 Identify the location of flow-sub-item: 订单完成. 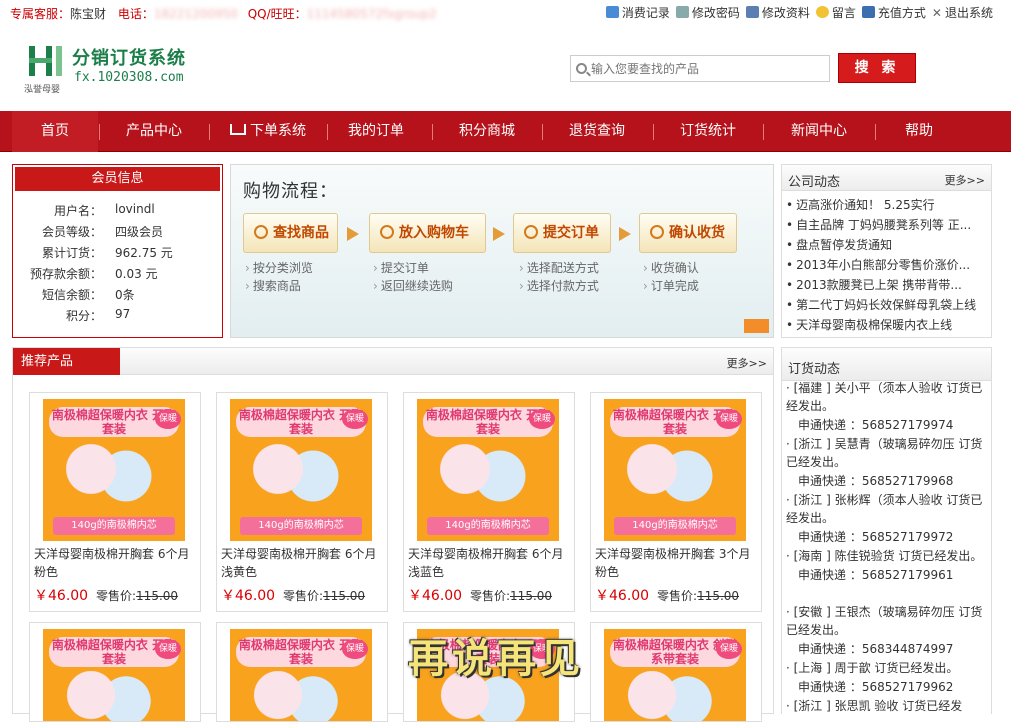
(671, 285).